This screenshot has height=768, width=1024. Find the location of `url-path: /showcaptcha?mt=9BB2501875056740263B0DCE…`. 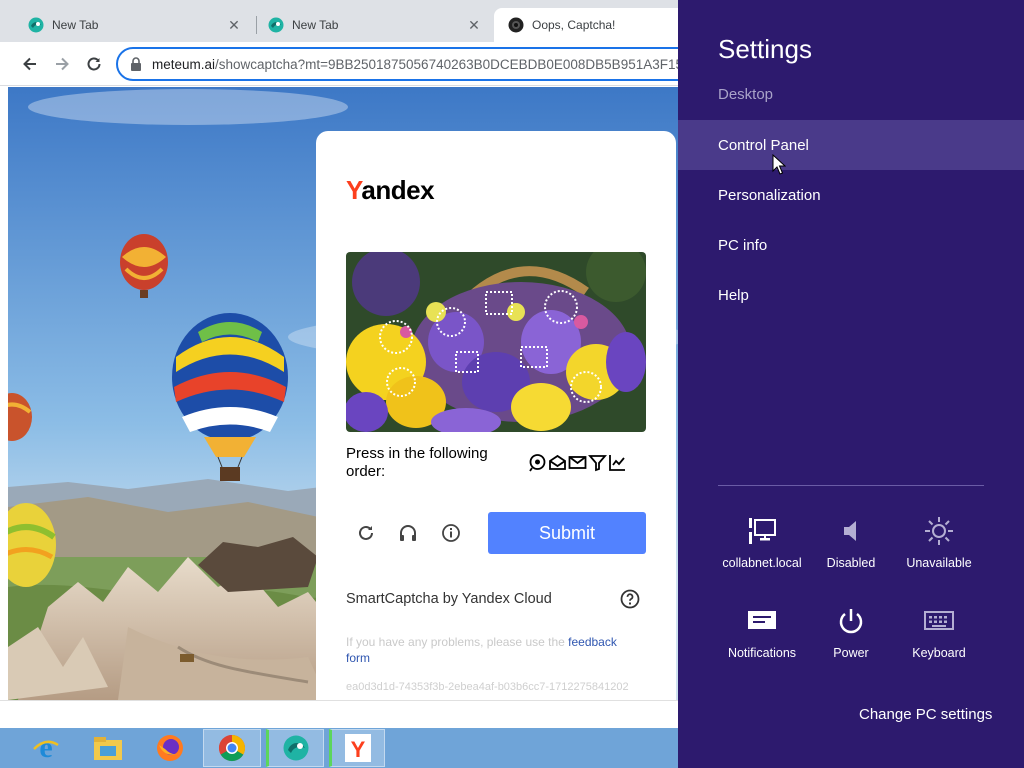

url-path: /showcaptcha?mt=9BB2501875056740263B0DCE… is located at coordinates (449, 64).